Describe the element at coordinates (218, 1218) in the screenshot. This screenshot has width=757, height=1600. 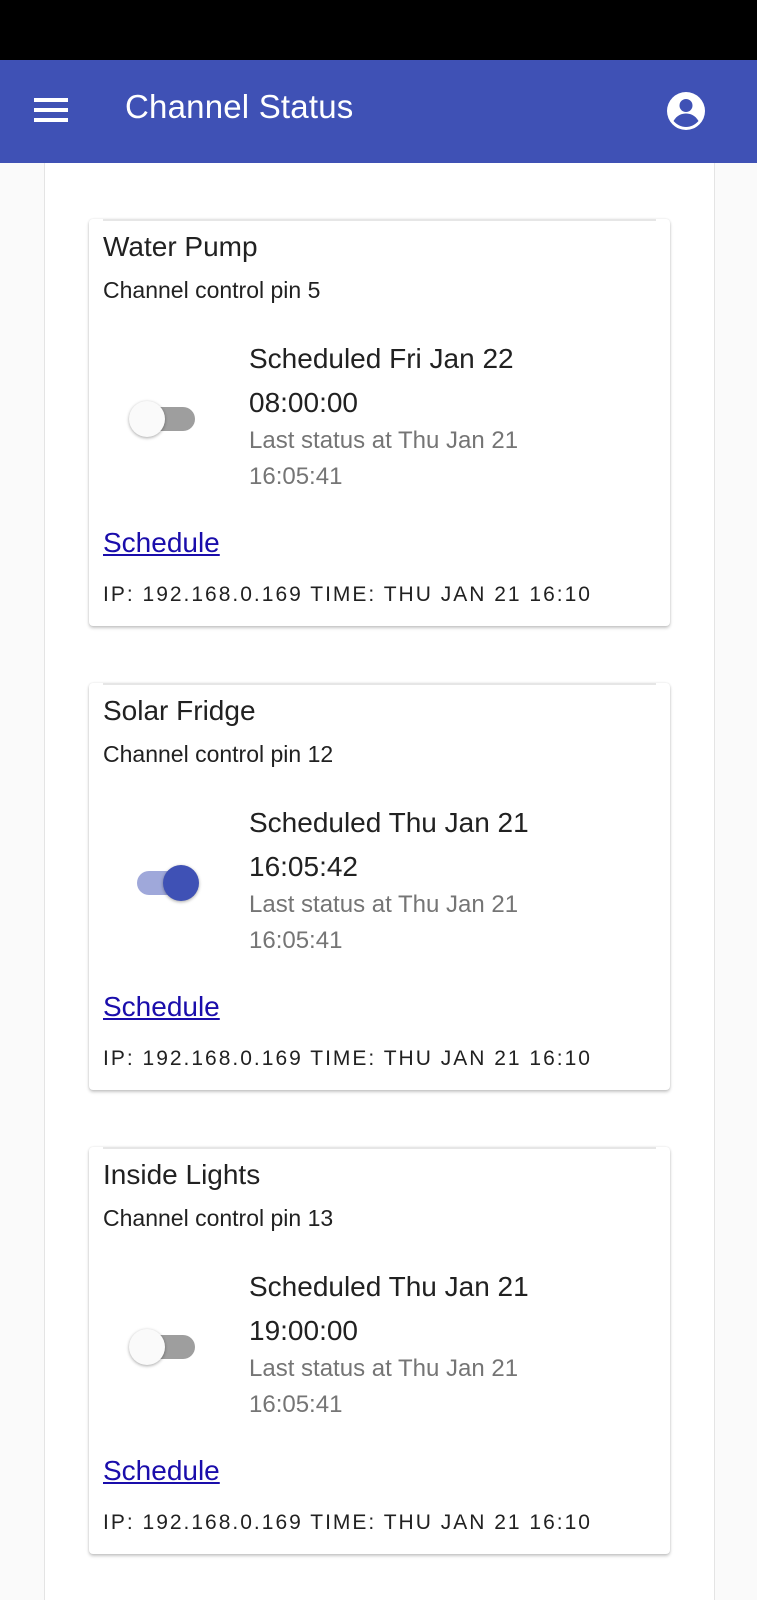
I see `channel-control-pin: Channel control pin 13` at that location.